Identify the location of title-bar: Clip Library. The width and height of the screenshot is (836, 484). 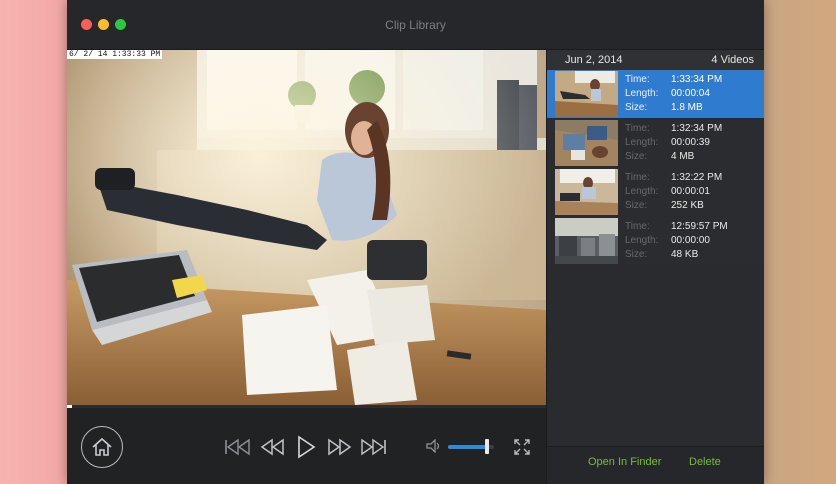
(415, 25).